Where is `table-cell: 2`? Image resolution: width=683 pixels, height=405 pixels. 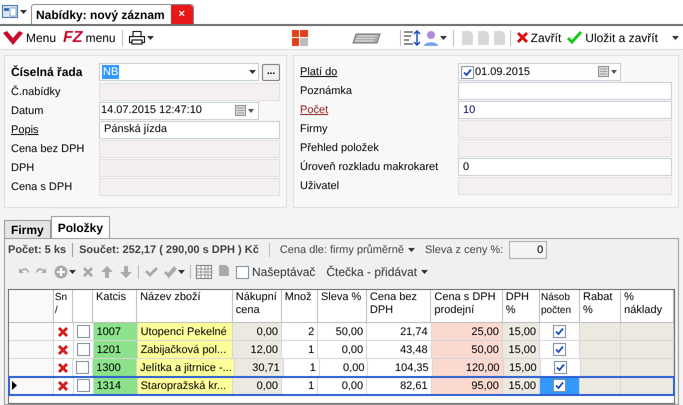 table-cell: 2 is located at coordinates (300, 332).